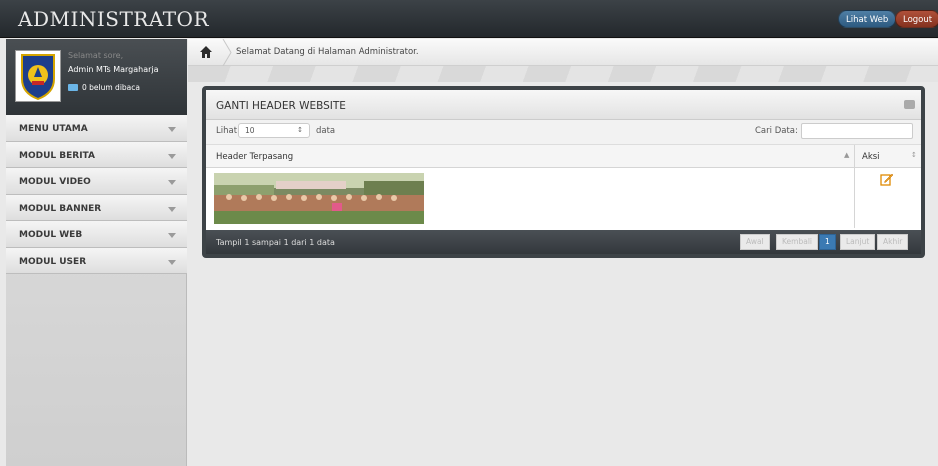  I want to click on panel-title: GANTI HEADER WEBSITE, so click(281, 106).